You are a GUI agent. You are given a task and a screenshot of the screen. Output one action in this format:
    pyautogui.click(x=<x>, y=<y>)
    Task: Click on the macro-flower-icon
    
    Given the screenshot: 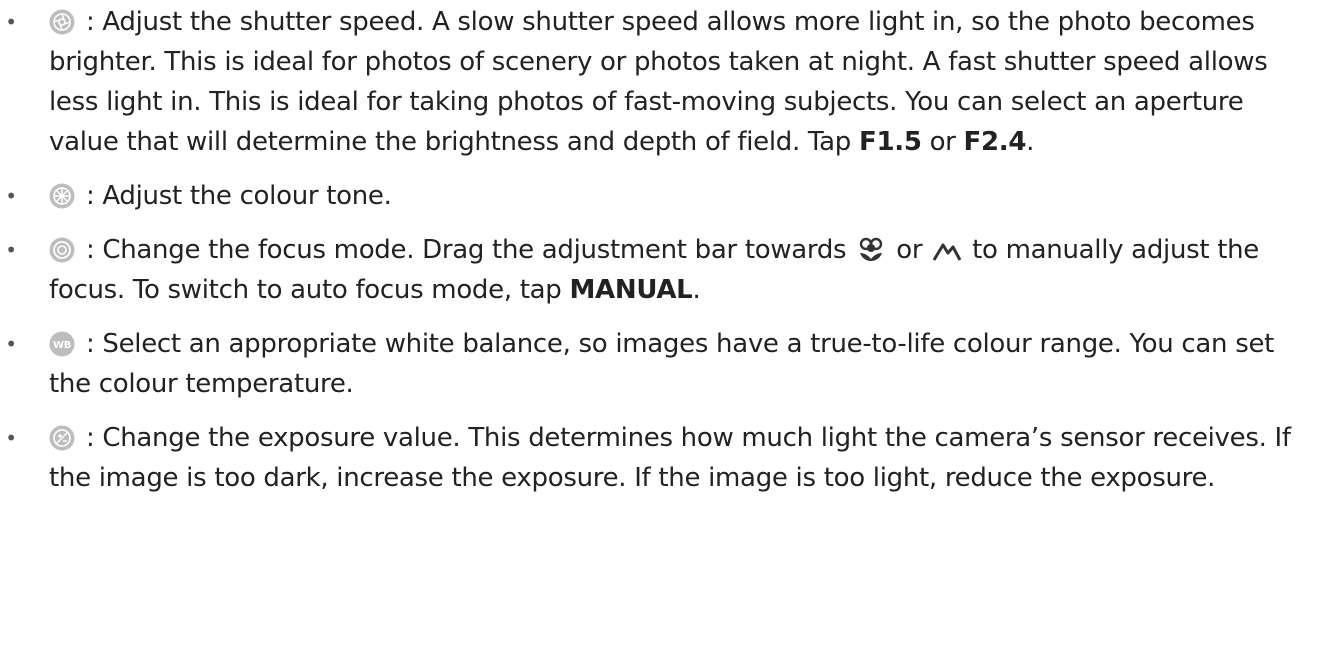 What is the action you would take?
    pyautogui.click(x=871, y=249)
    